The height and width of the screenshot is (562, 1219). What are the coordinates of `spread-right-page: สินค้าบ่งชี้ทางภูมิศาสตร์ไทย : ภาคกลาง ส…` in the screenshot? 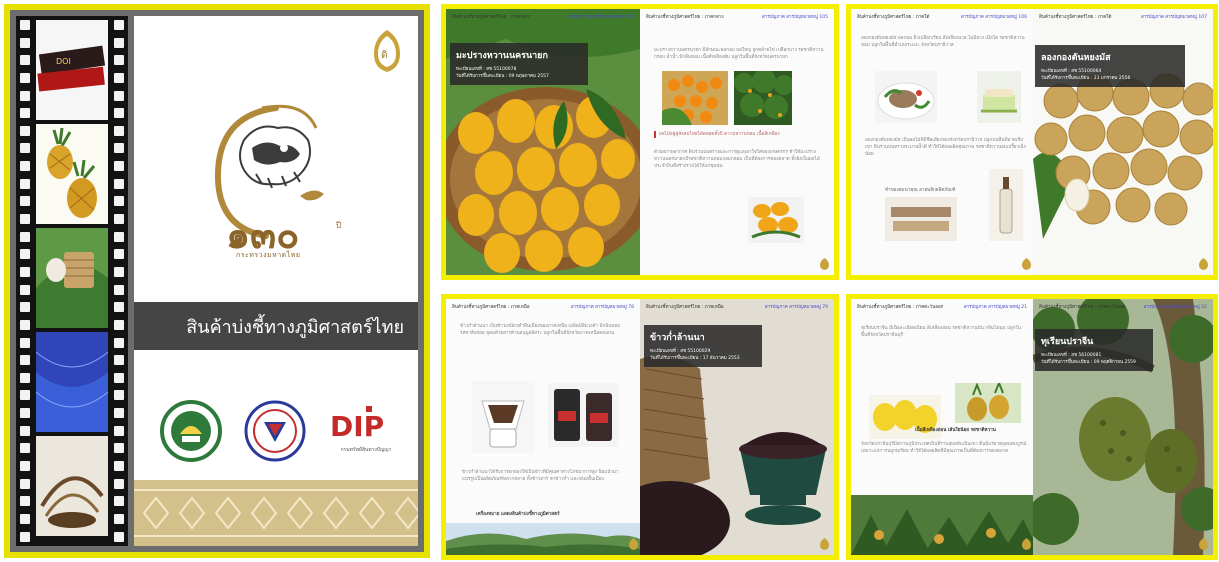 It's located at (737, 142).